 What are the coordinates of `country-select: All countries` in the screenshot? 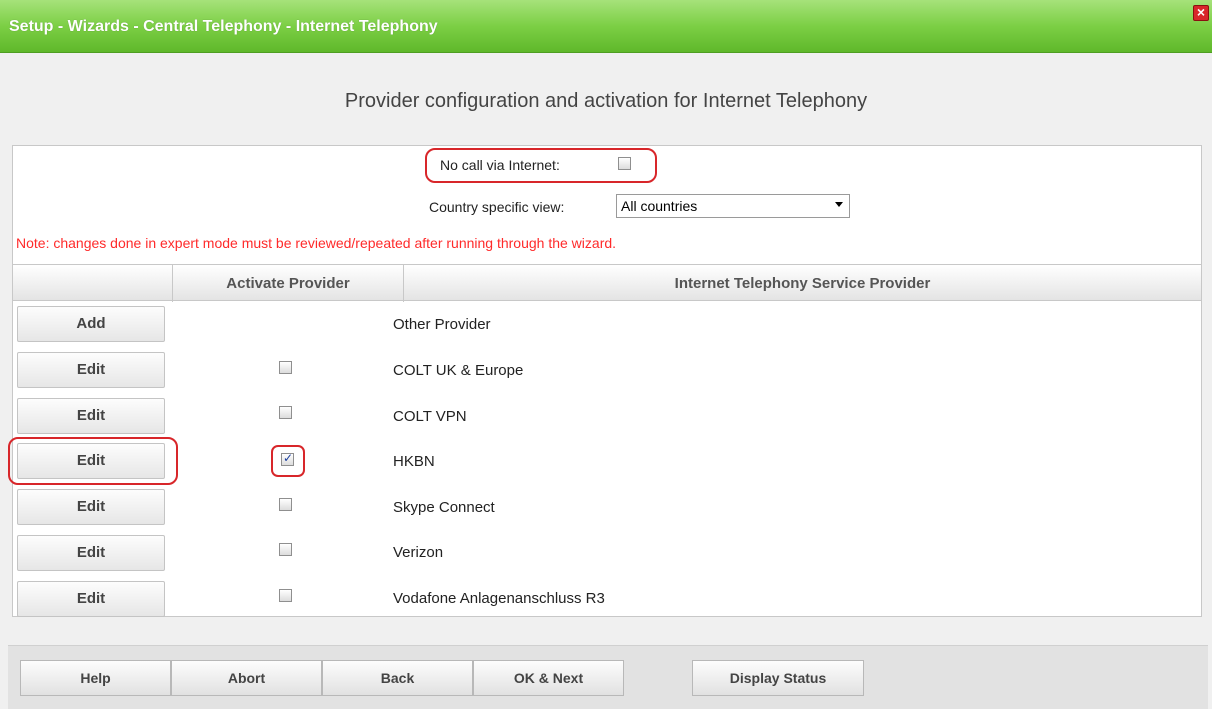 It's located at (733, 206).